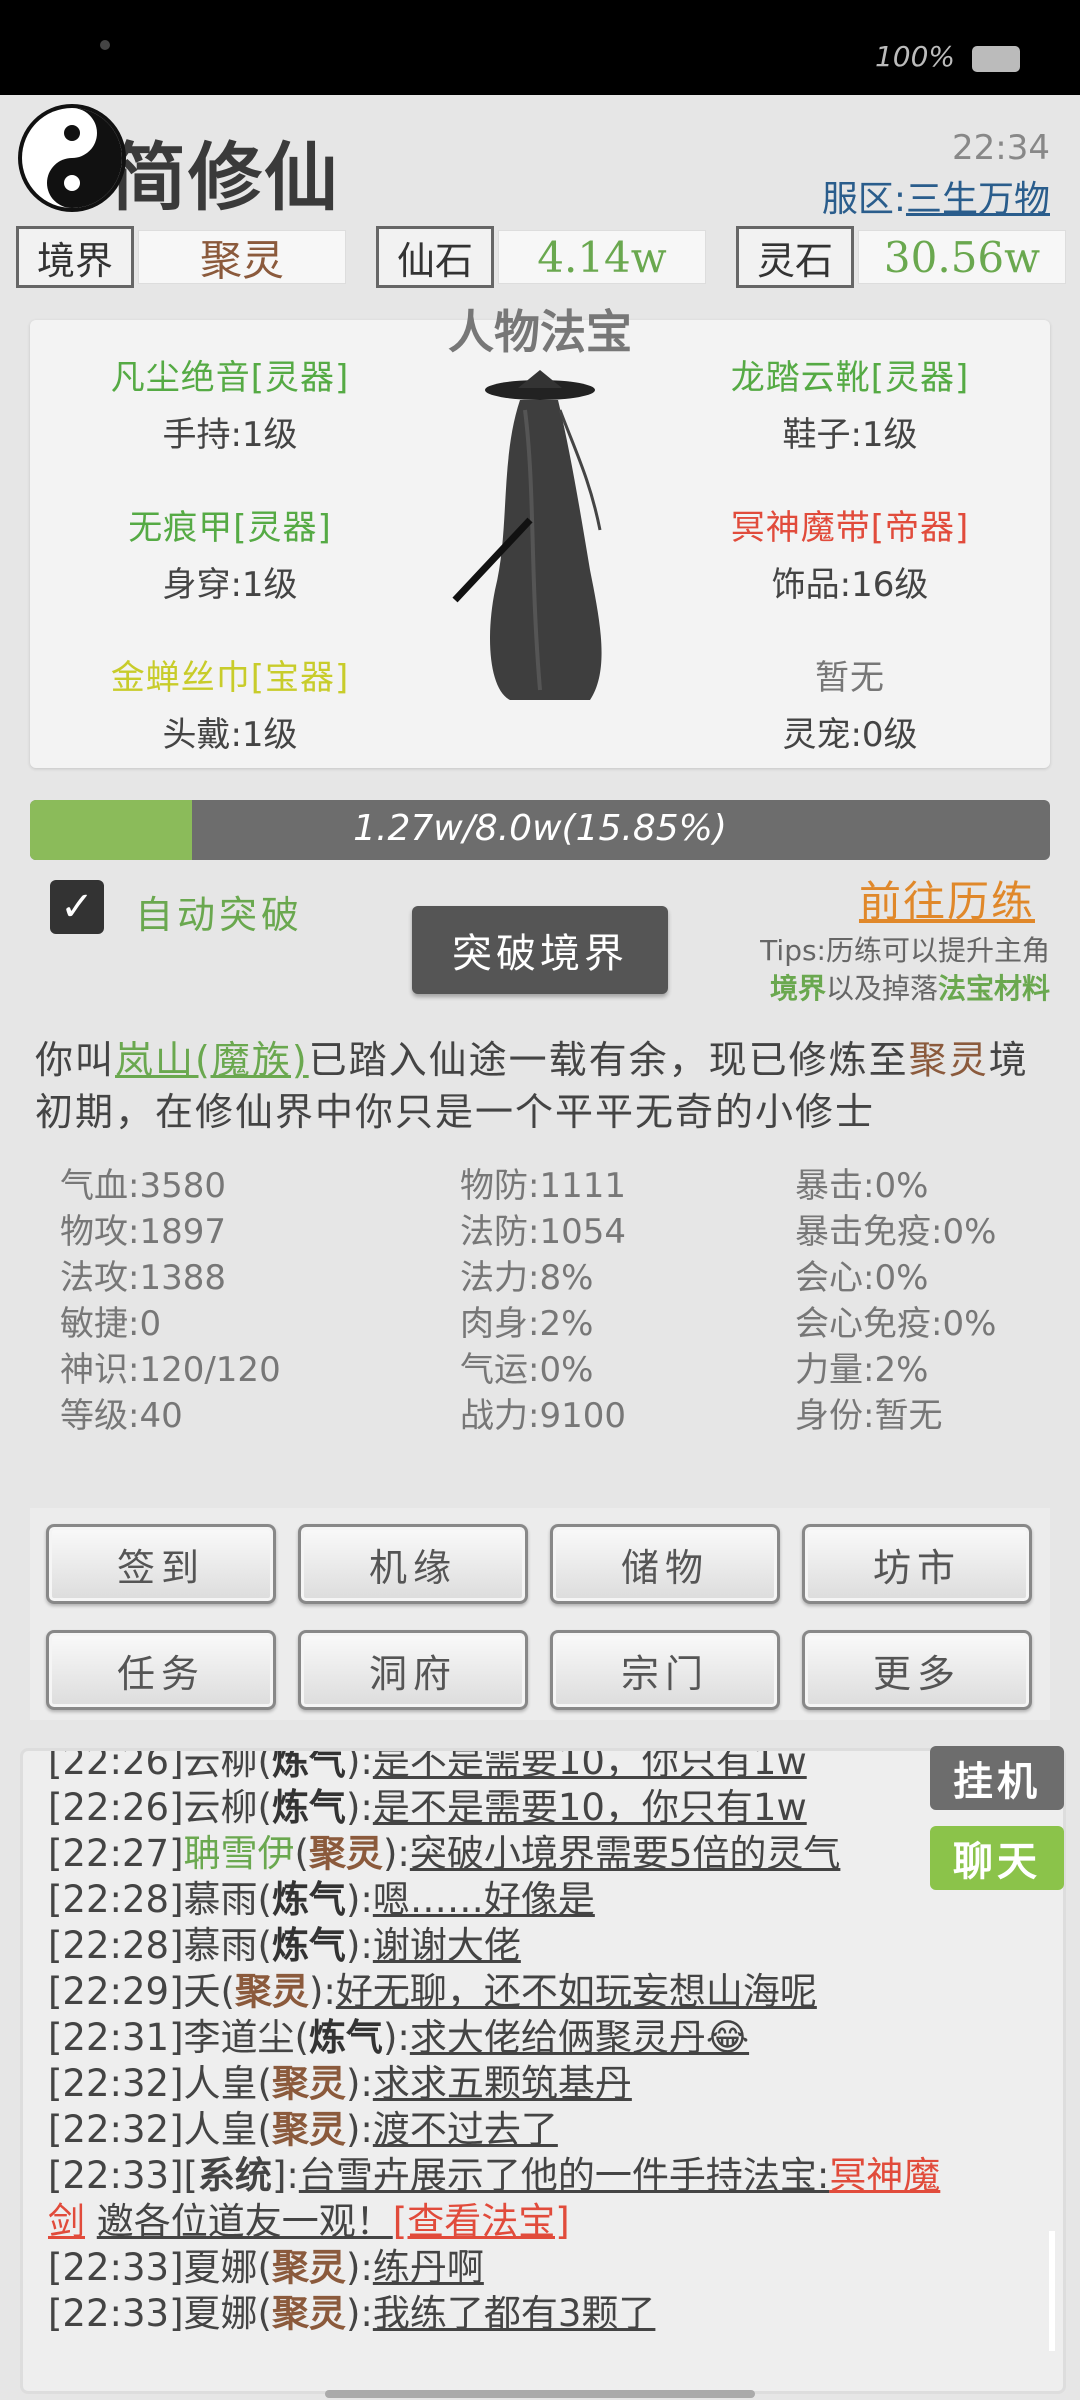 The image size is (1080, 2400). Describe the element at coordinates (116, 2129) in the screenshot. I see `chat-time: [22:32]` at that location.